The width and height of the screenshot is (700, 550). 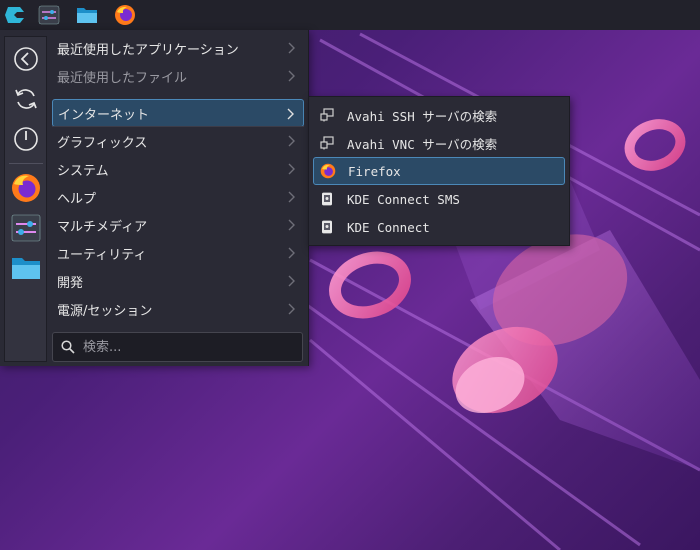 I want to click on menu-category-7: ユーティリティ, so click(x=178, y=253).